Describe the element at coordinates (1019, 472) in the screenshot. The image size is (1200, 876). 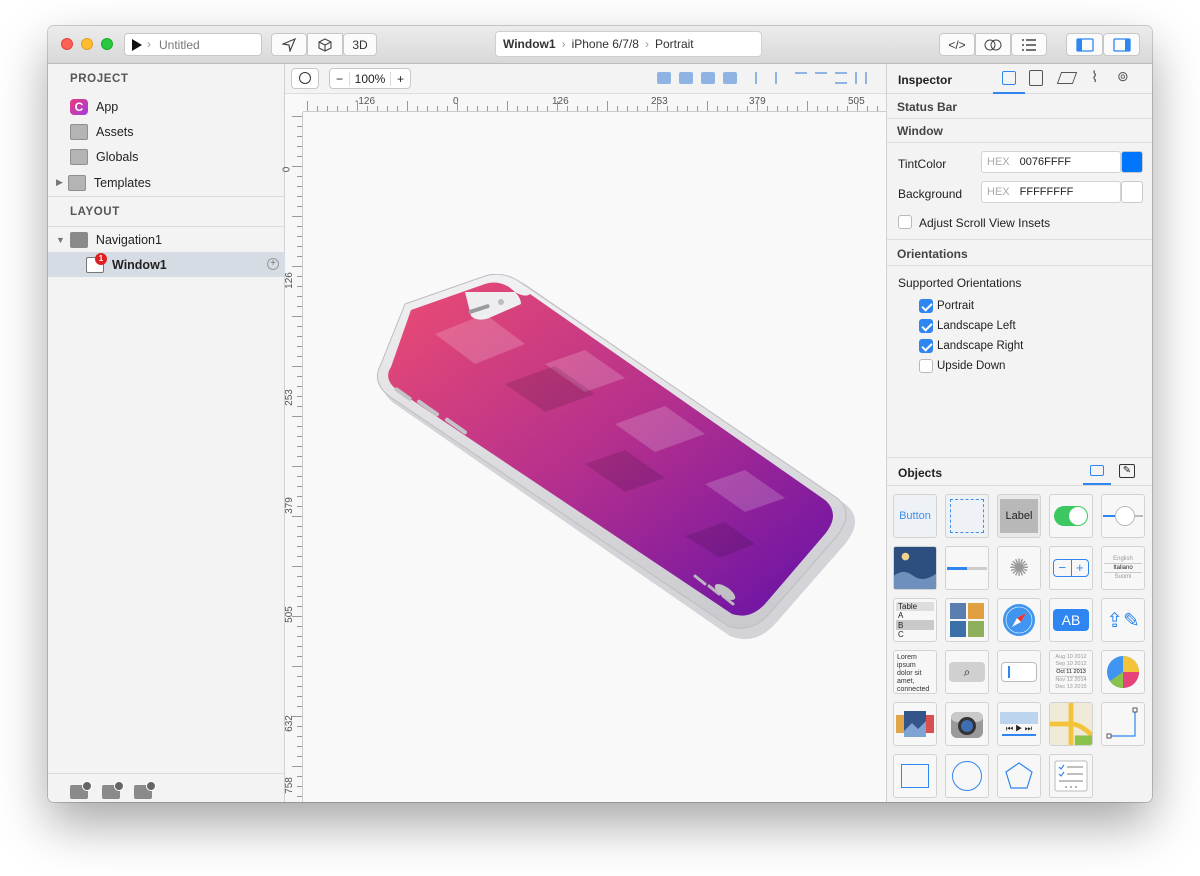
I see `objects-header: Objects ✎` at that location.